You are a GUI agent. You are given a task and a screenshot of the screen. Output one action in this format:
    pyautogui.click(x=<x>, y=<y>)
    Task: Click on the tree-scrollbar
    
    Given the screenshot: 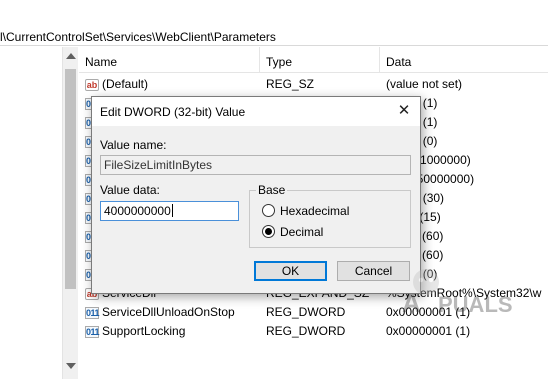 What is the action you would take?
    pyautogui.click(x=70, y=213)
    